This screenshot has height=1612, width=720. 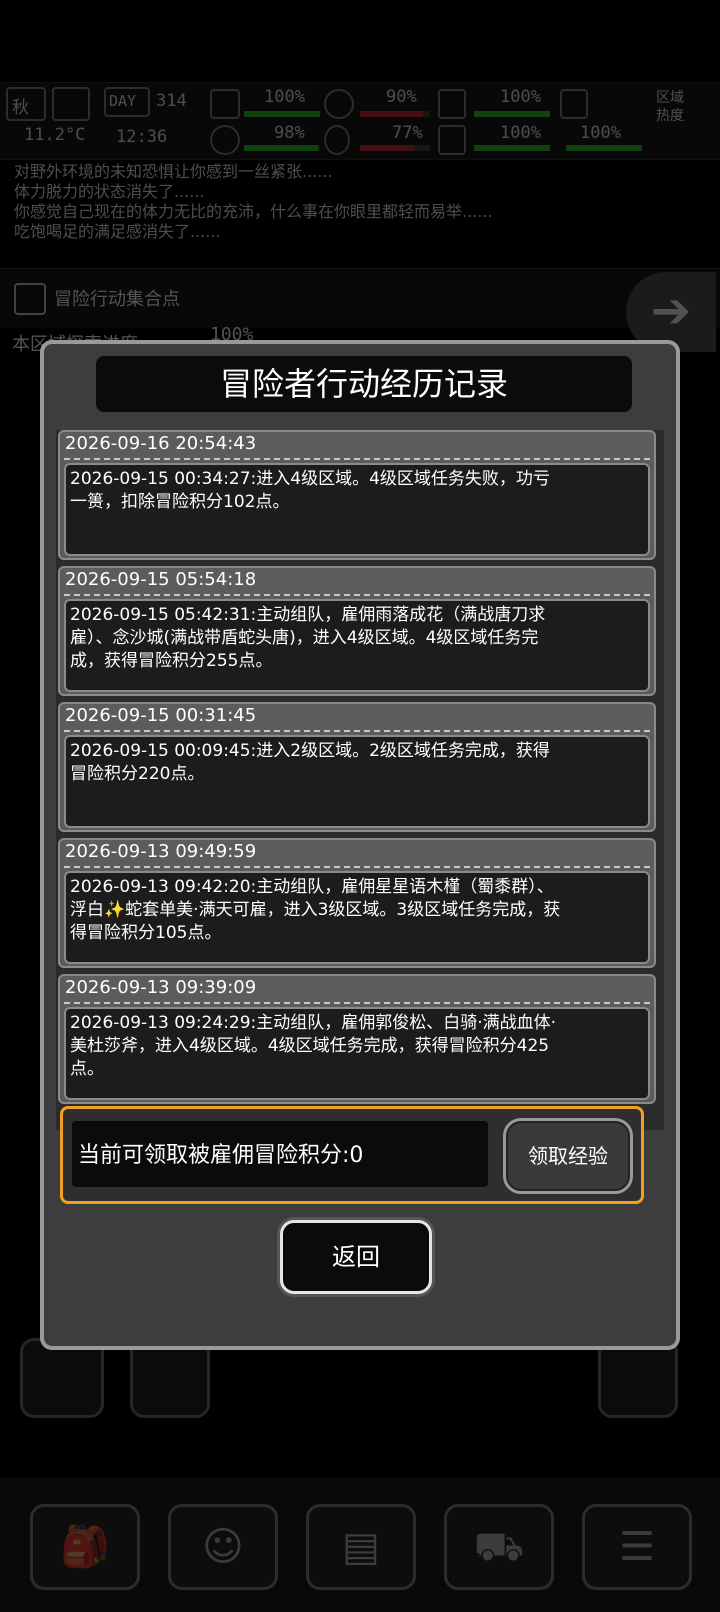 What do you see at coordinates (360, 298) in the screenshot?
I see `location-row: 冒险行动集合点` at bounding box center [360, 298].